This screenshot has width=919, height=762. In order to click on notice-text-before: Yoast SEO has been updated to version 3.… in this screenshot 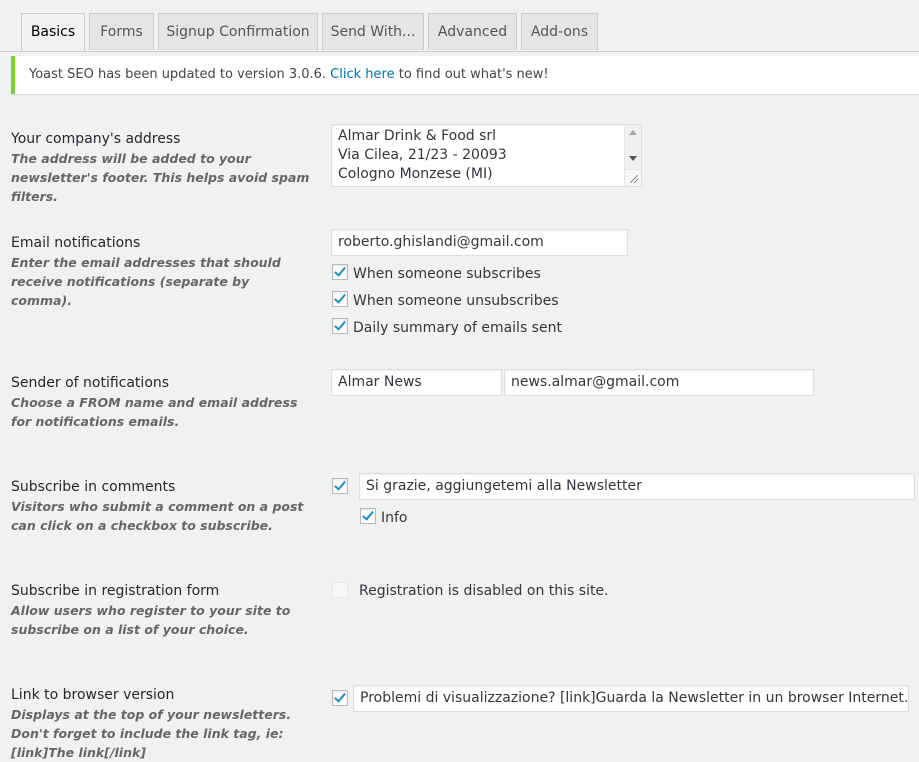, I will do `click(178, 74)`.